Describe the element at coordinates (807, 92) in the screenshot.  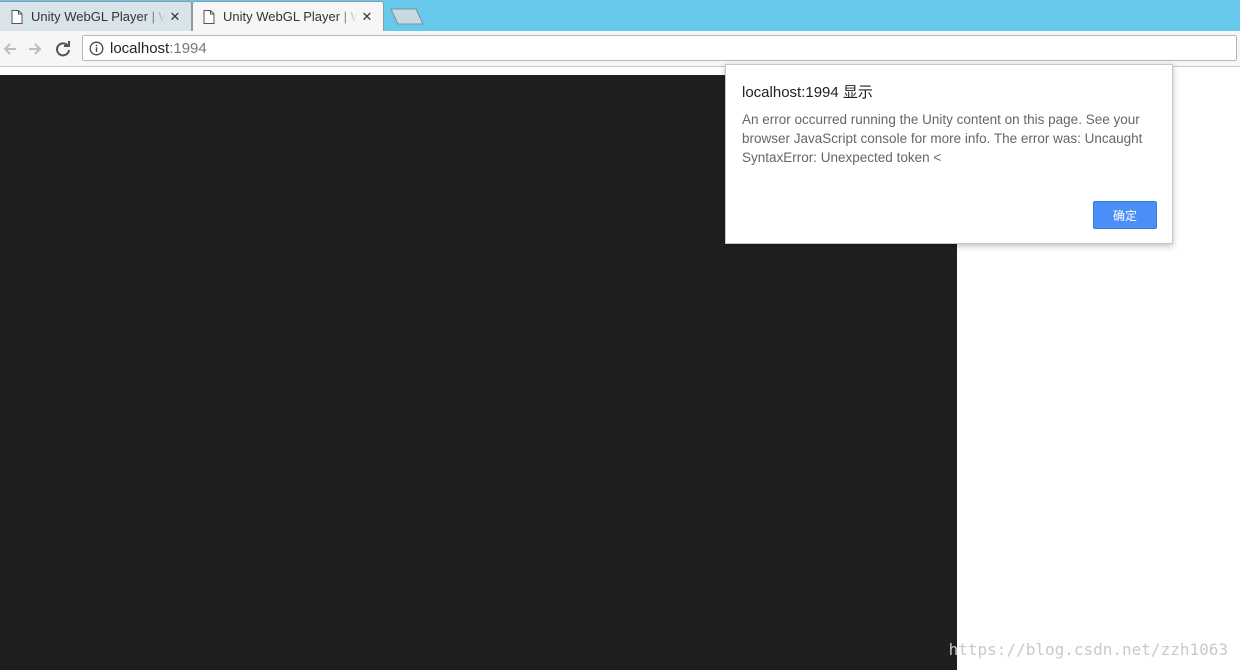
I see `dialog-title: localhost:1994 显示` at that location.